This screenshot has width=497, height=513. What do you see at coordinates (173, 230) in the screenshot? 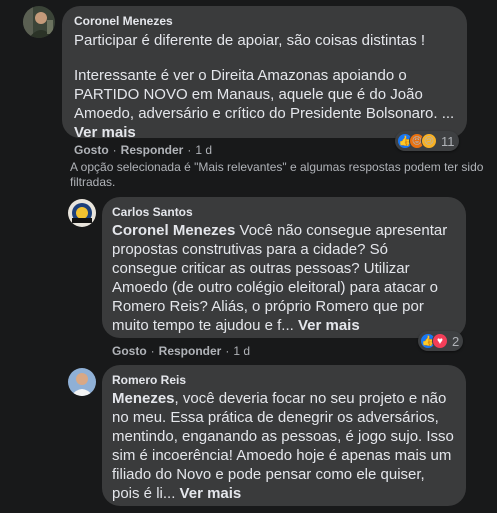
I see `mention-link: Coronel Menezes` at bounding box center [173, 230].